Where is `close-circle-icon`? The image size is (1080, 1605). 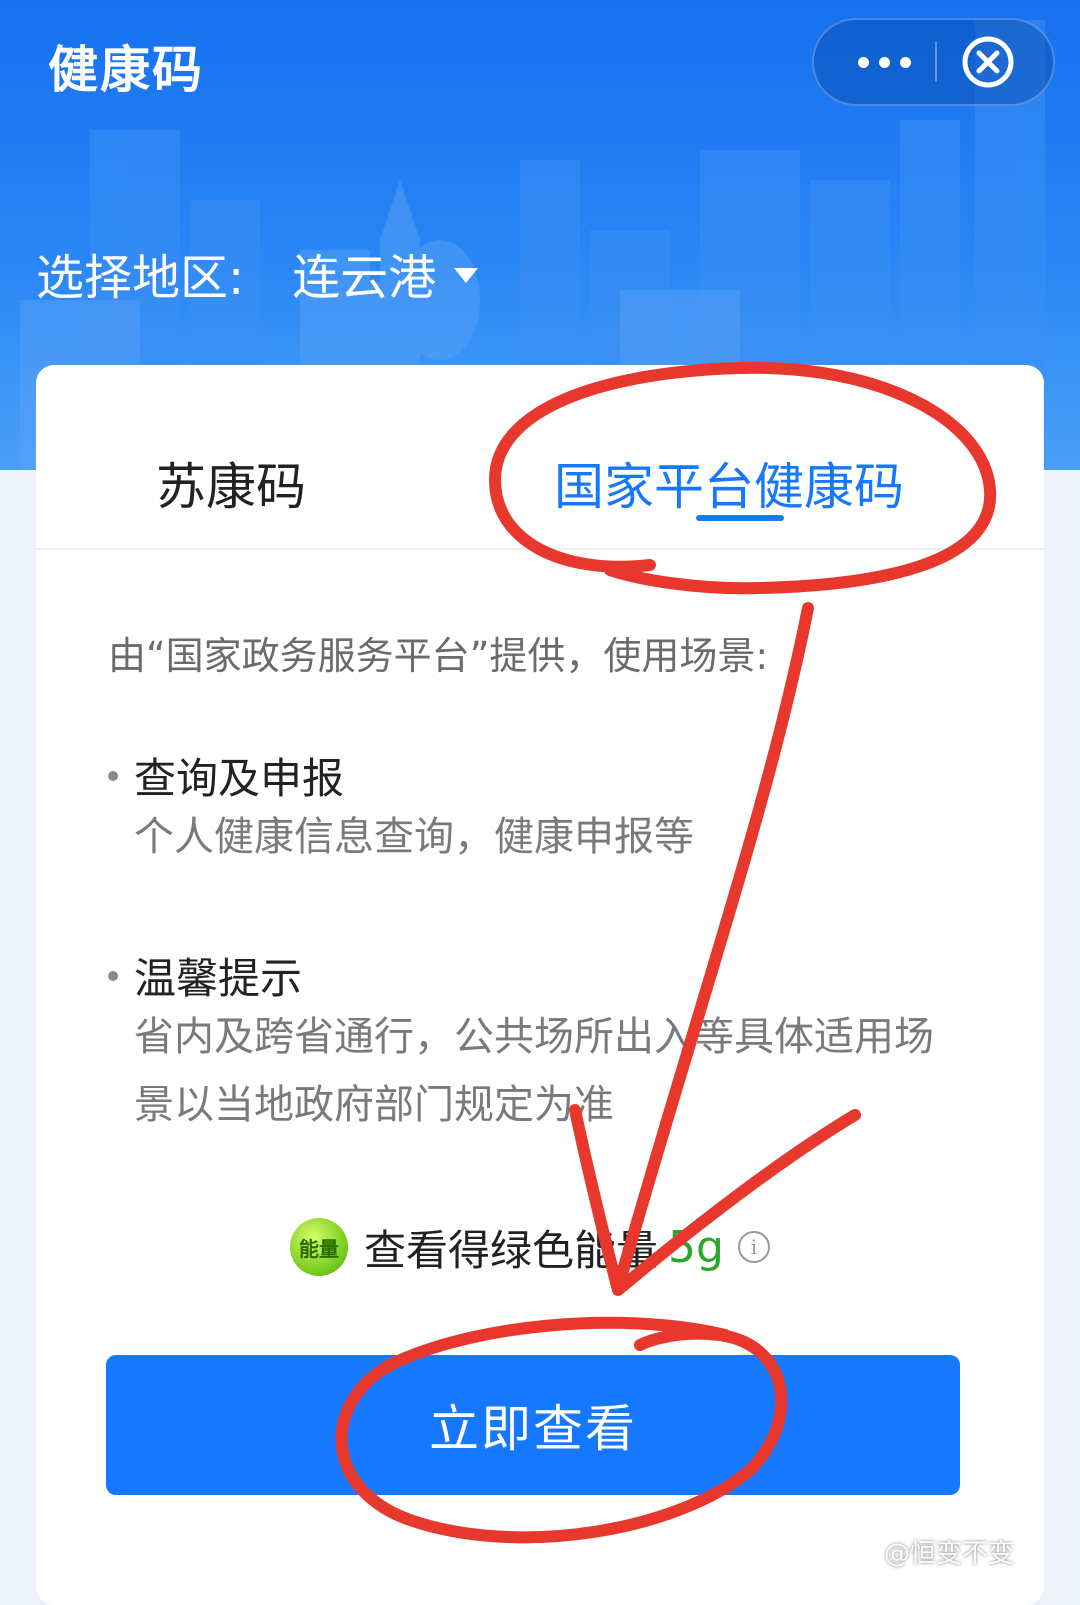 close-circle-icon is located at coordinates (988, 62).